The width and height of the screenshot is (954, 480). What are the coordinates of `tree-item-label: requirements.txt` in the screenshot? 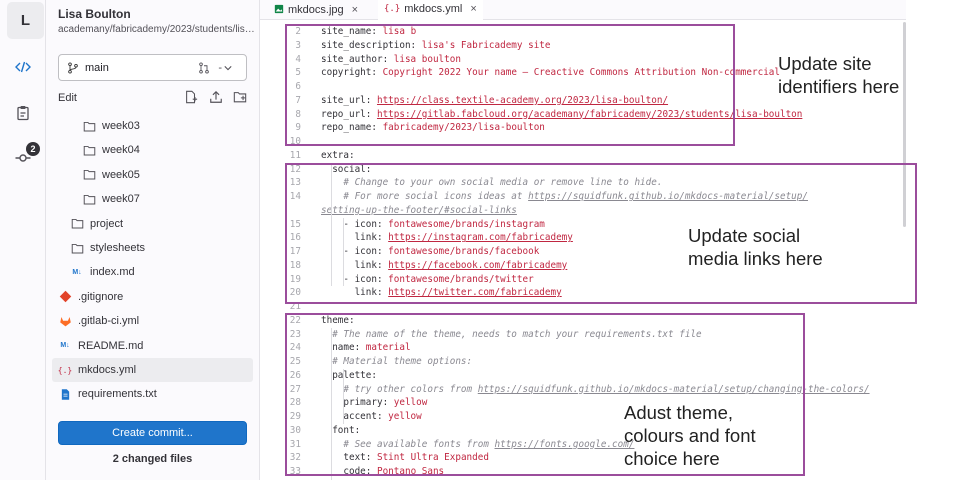 It's located at (117, 394).